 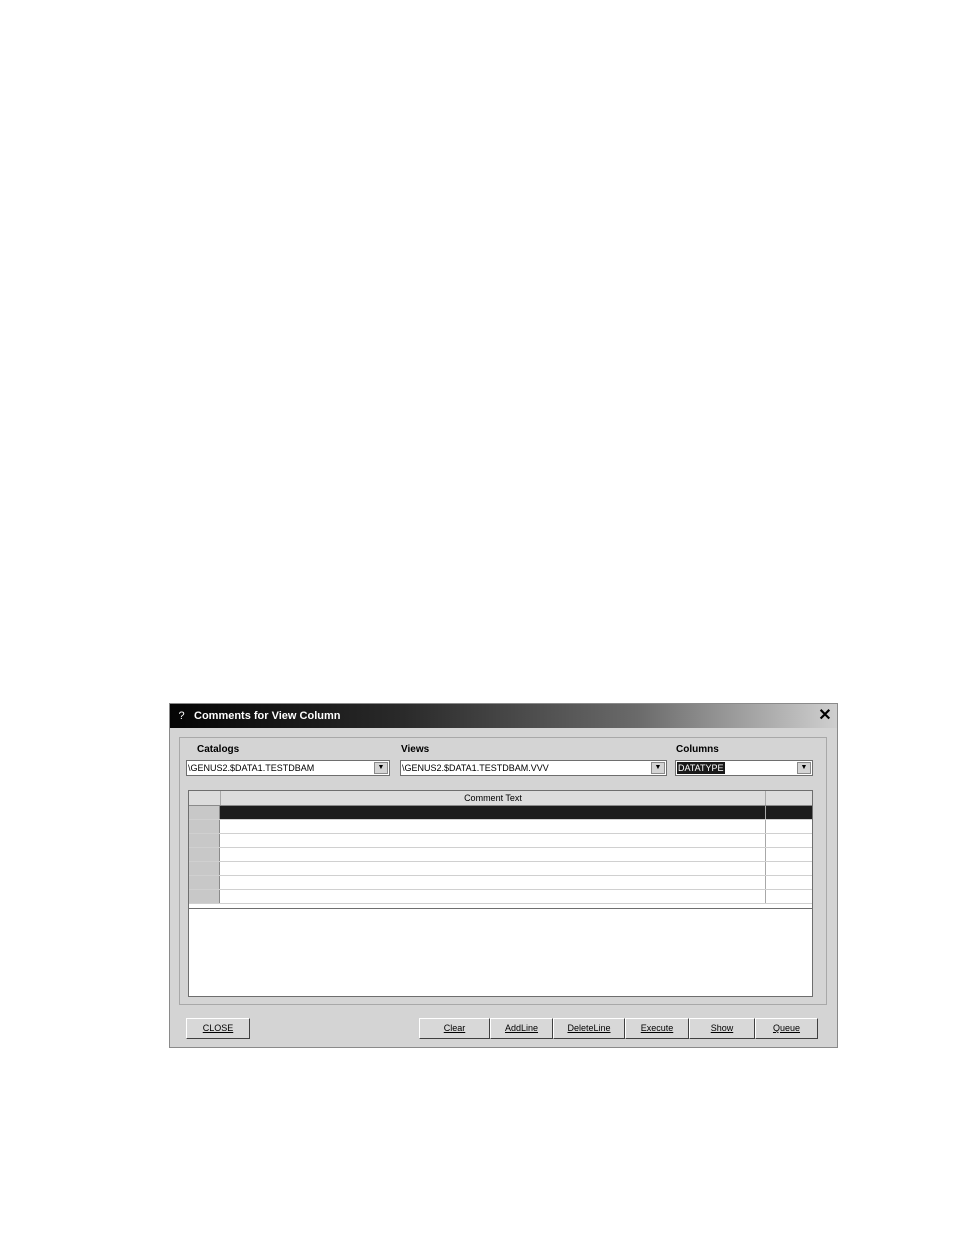 I want to click on columns-select: DATATYPE ▼, so click(x=744, y=768).